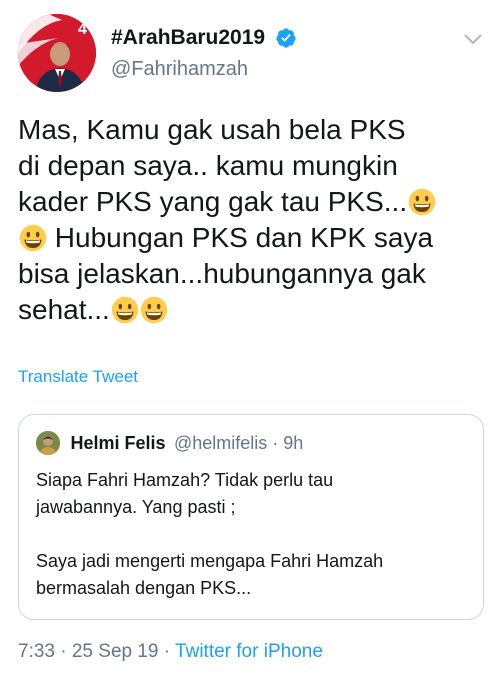 This screenshot has height=680, width=503. What do you see at coordinates (57, 53) in the screenshot?
I see `author-avatar: 4` at bounding box center [57, 53].